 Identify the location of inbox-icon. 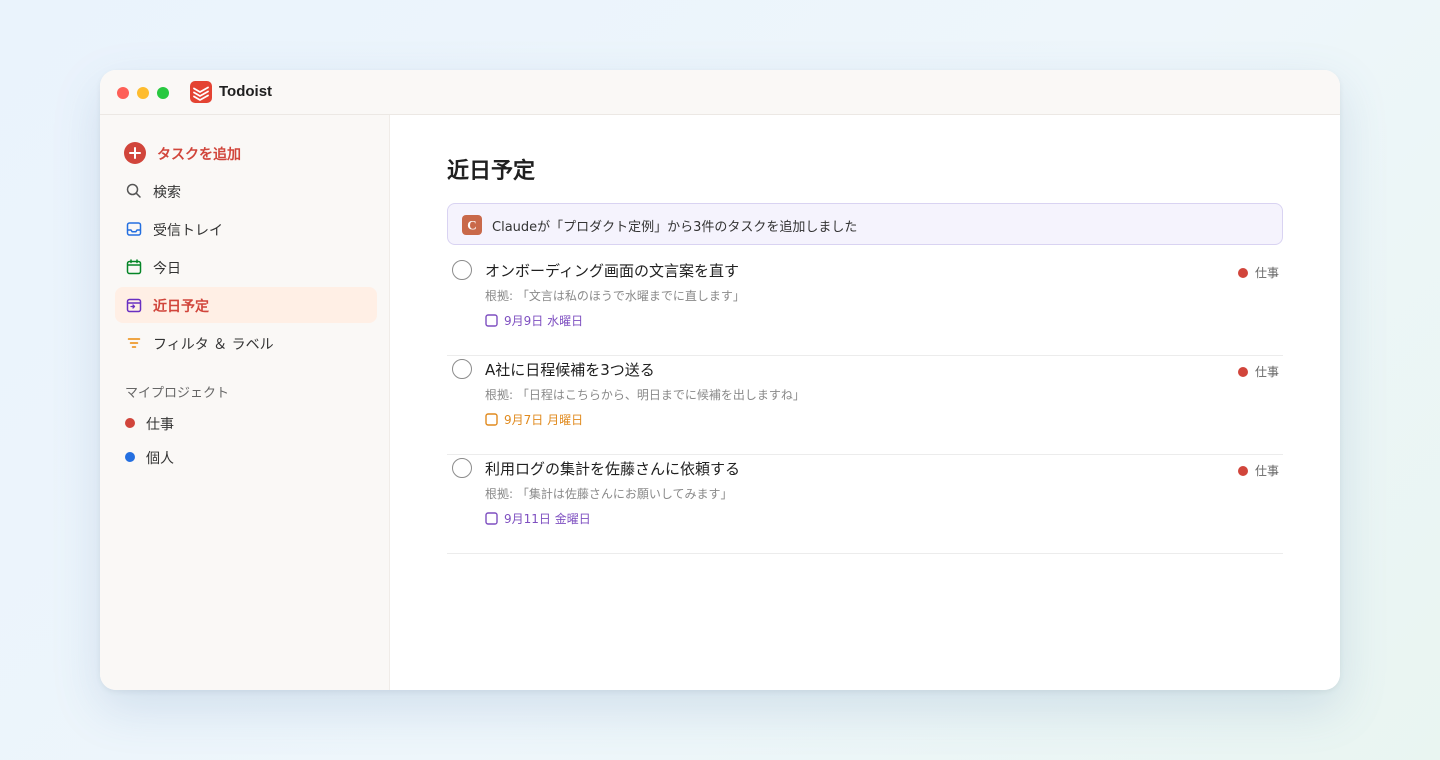
(134, 229).